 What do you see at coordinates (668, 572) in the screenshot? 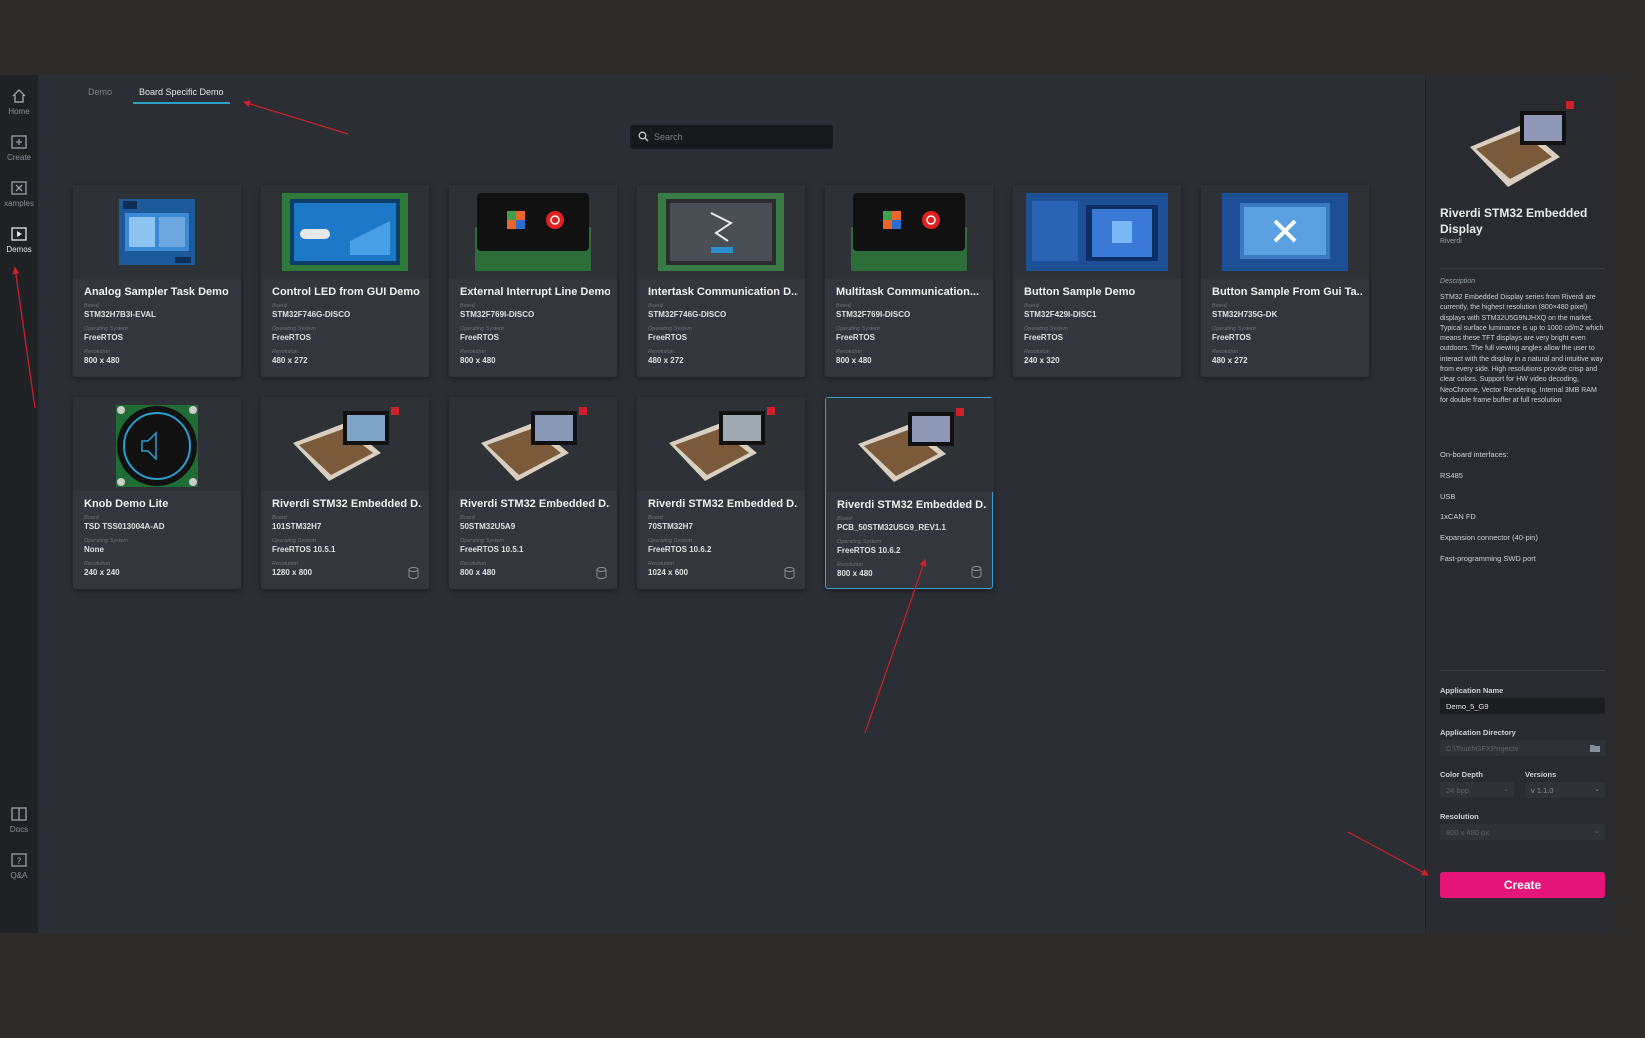
I see `resolution-value: 1024 x 600` at bounding box center [668, 572].